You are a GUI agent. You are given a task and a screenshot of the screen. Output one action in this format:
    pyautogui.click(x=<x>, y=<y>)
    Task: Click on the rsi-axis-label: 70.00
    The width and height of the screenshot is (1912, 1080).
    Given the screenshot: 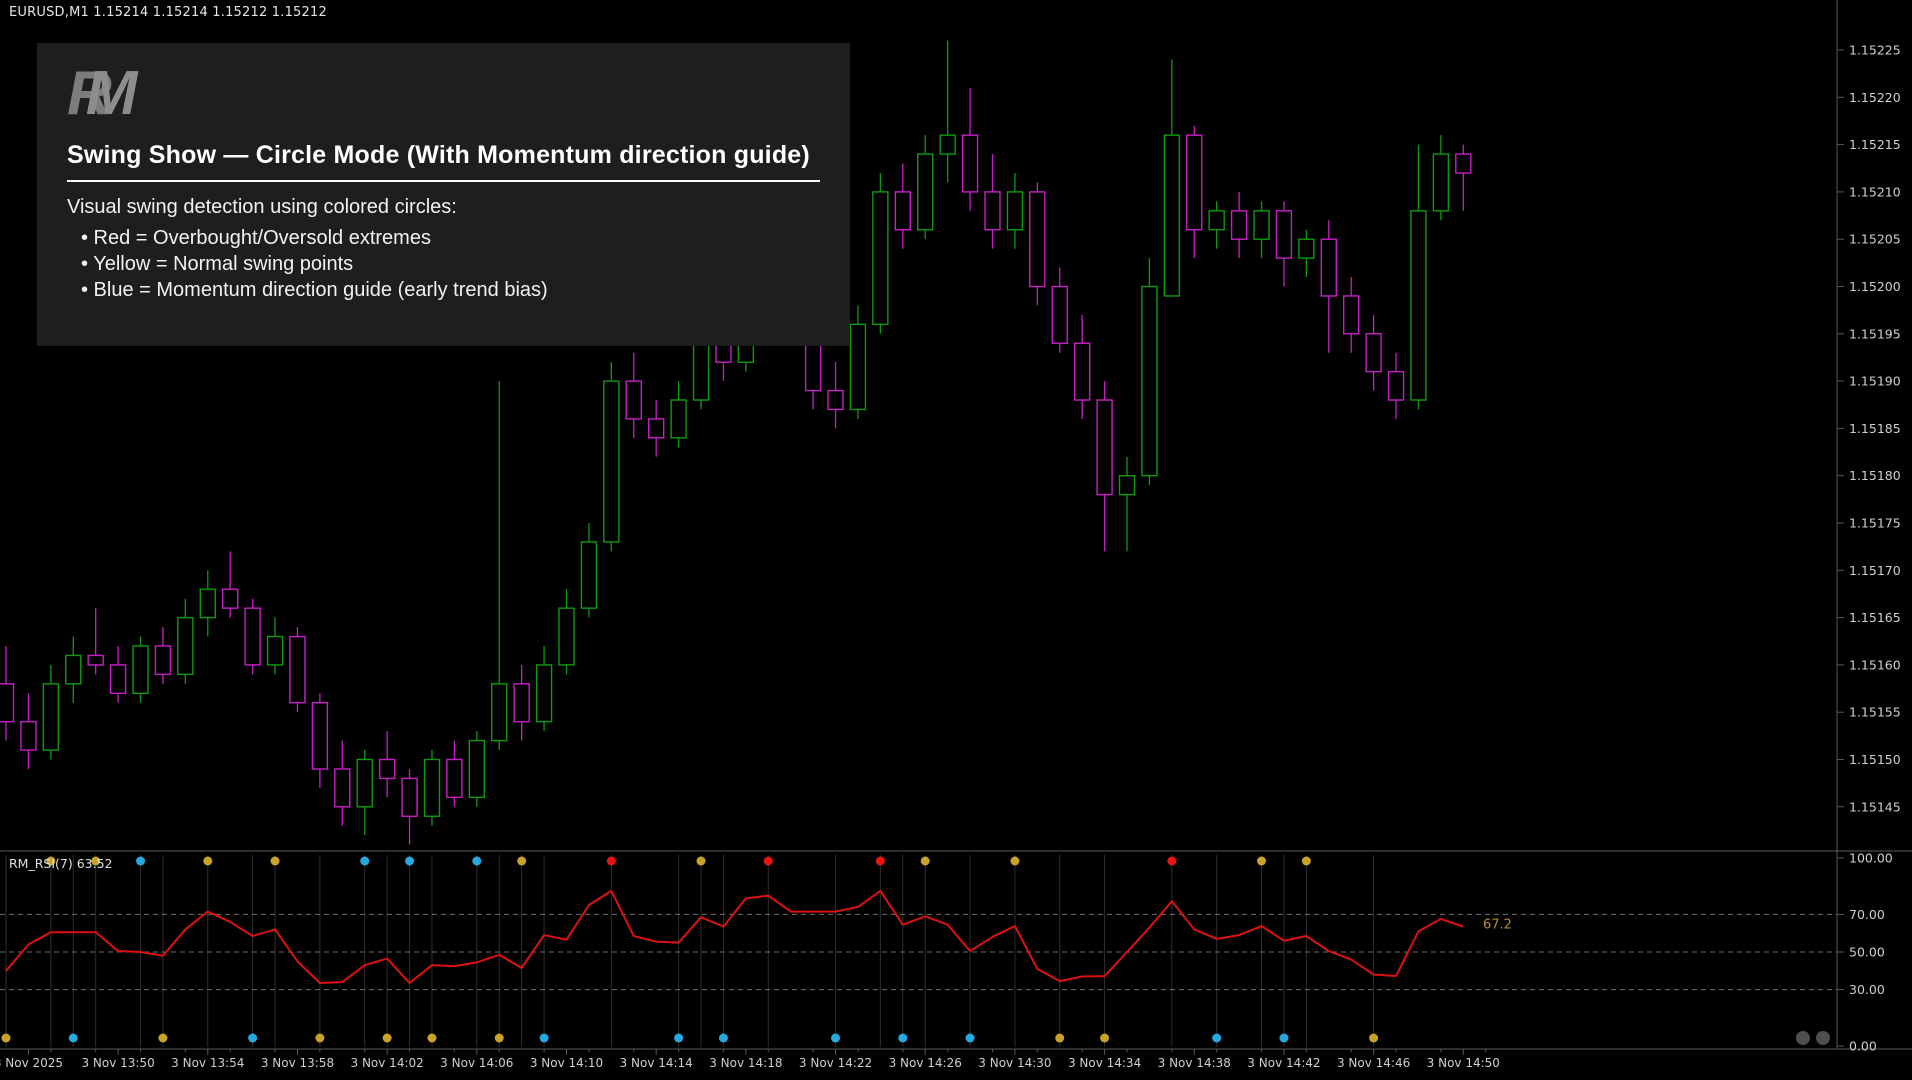 What is the action you would take?
    pyautogui.click(x=1867, y=914)
    